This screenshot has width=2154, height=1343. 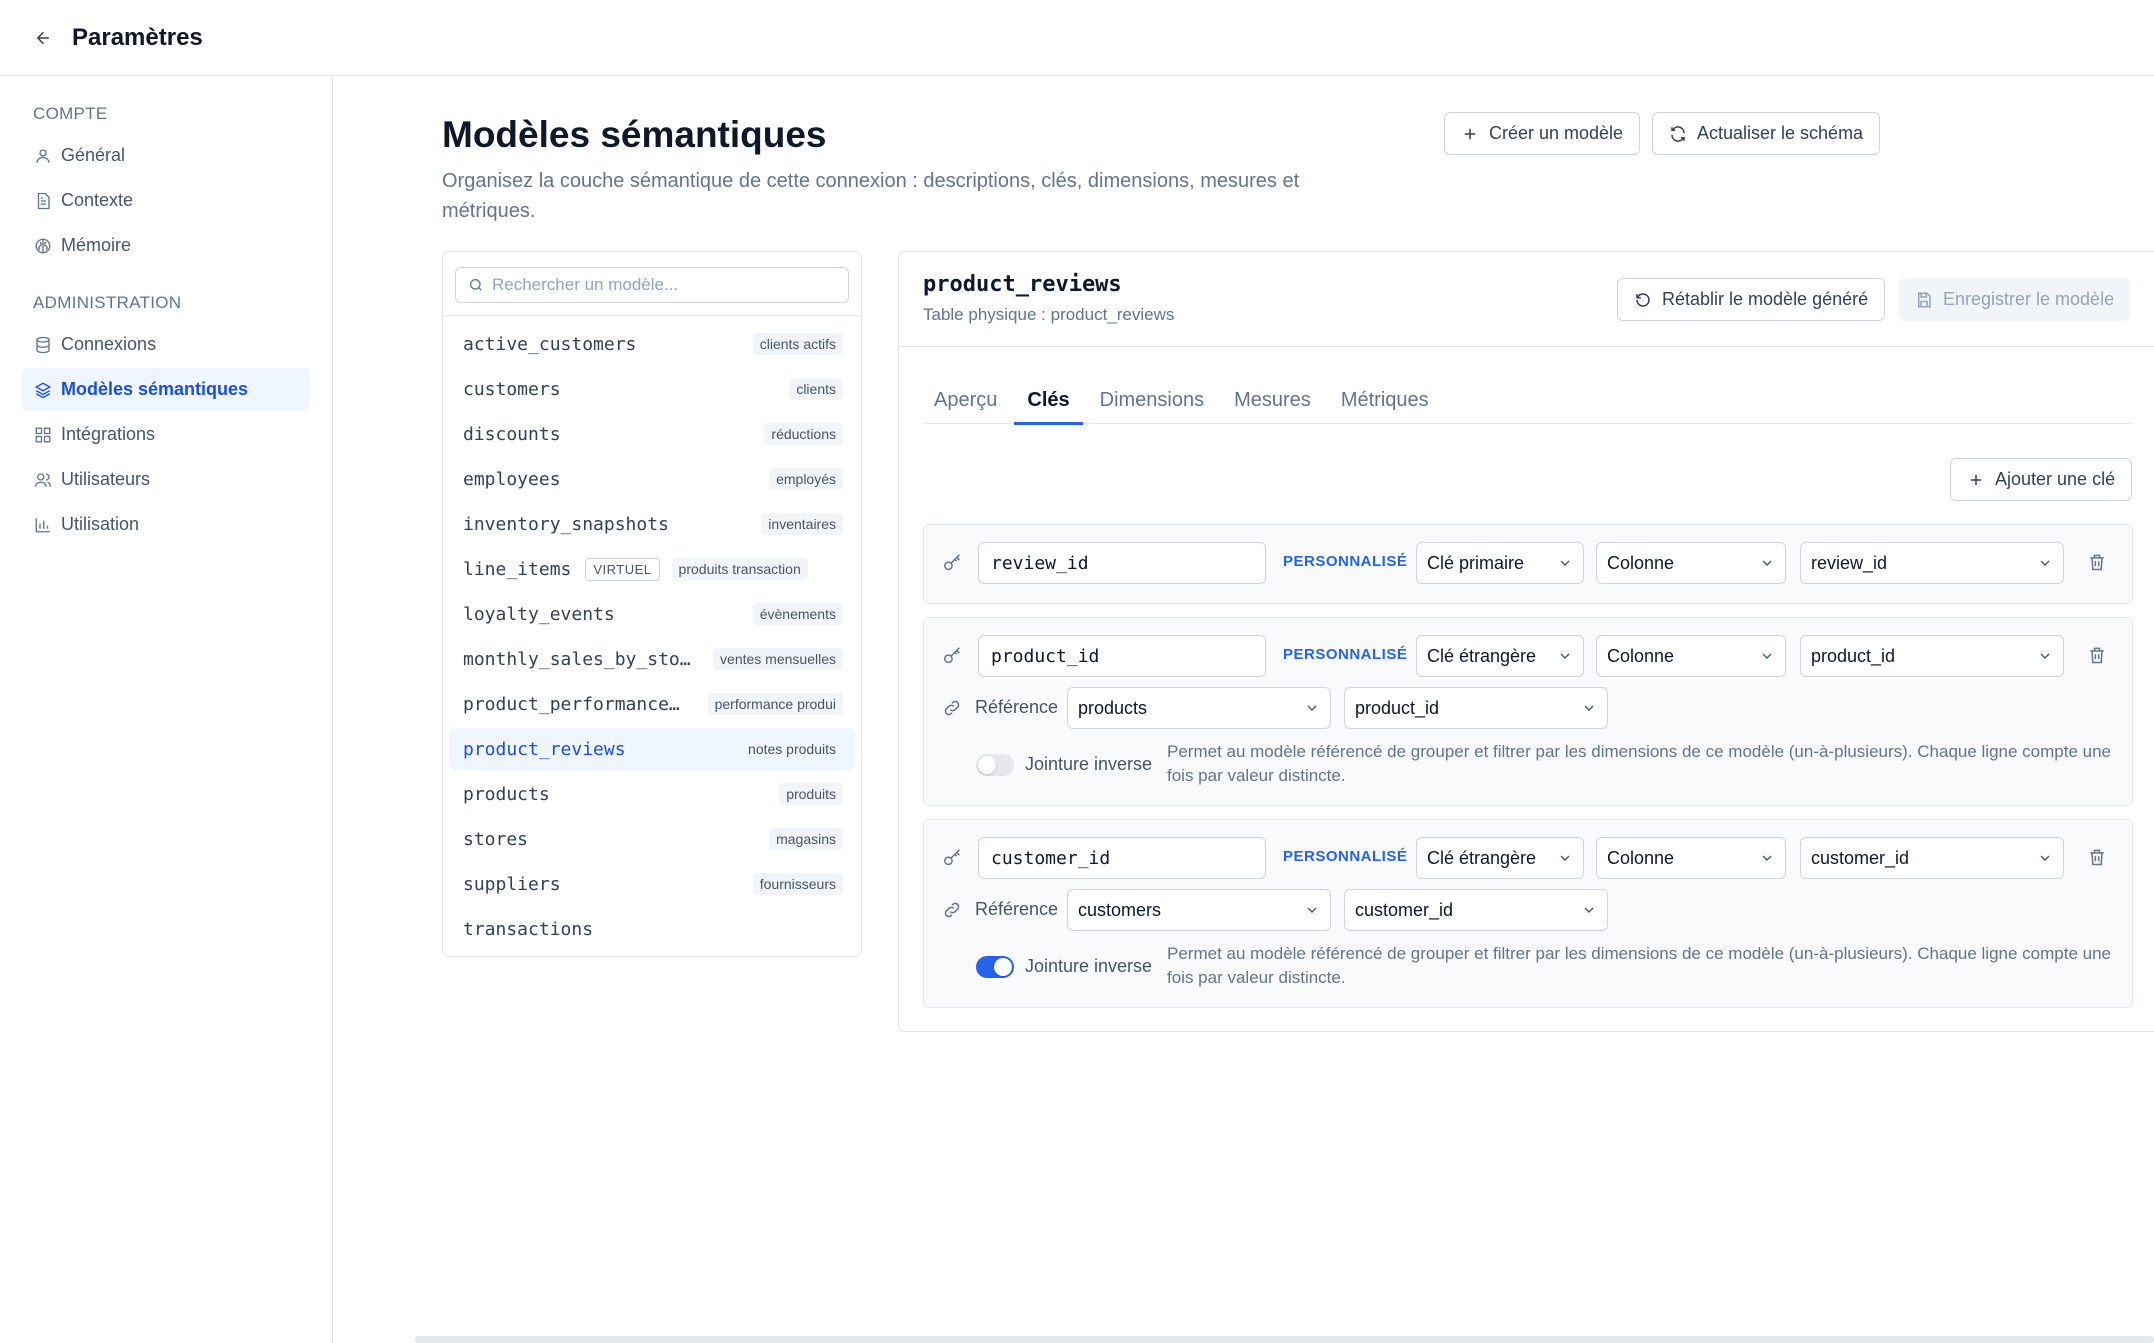 What do you see at coordinates (1780, 133) in the screenshot?
I see `refresh-schema-label: Actualiser le schéma` at bounding box center [1780, 133].